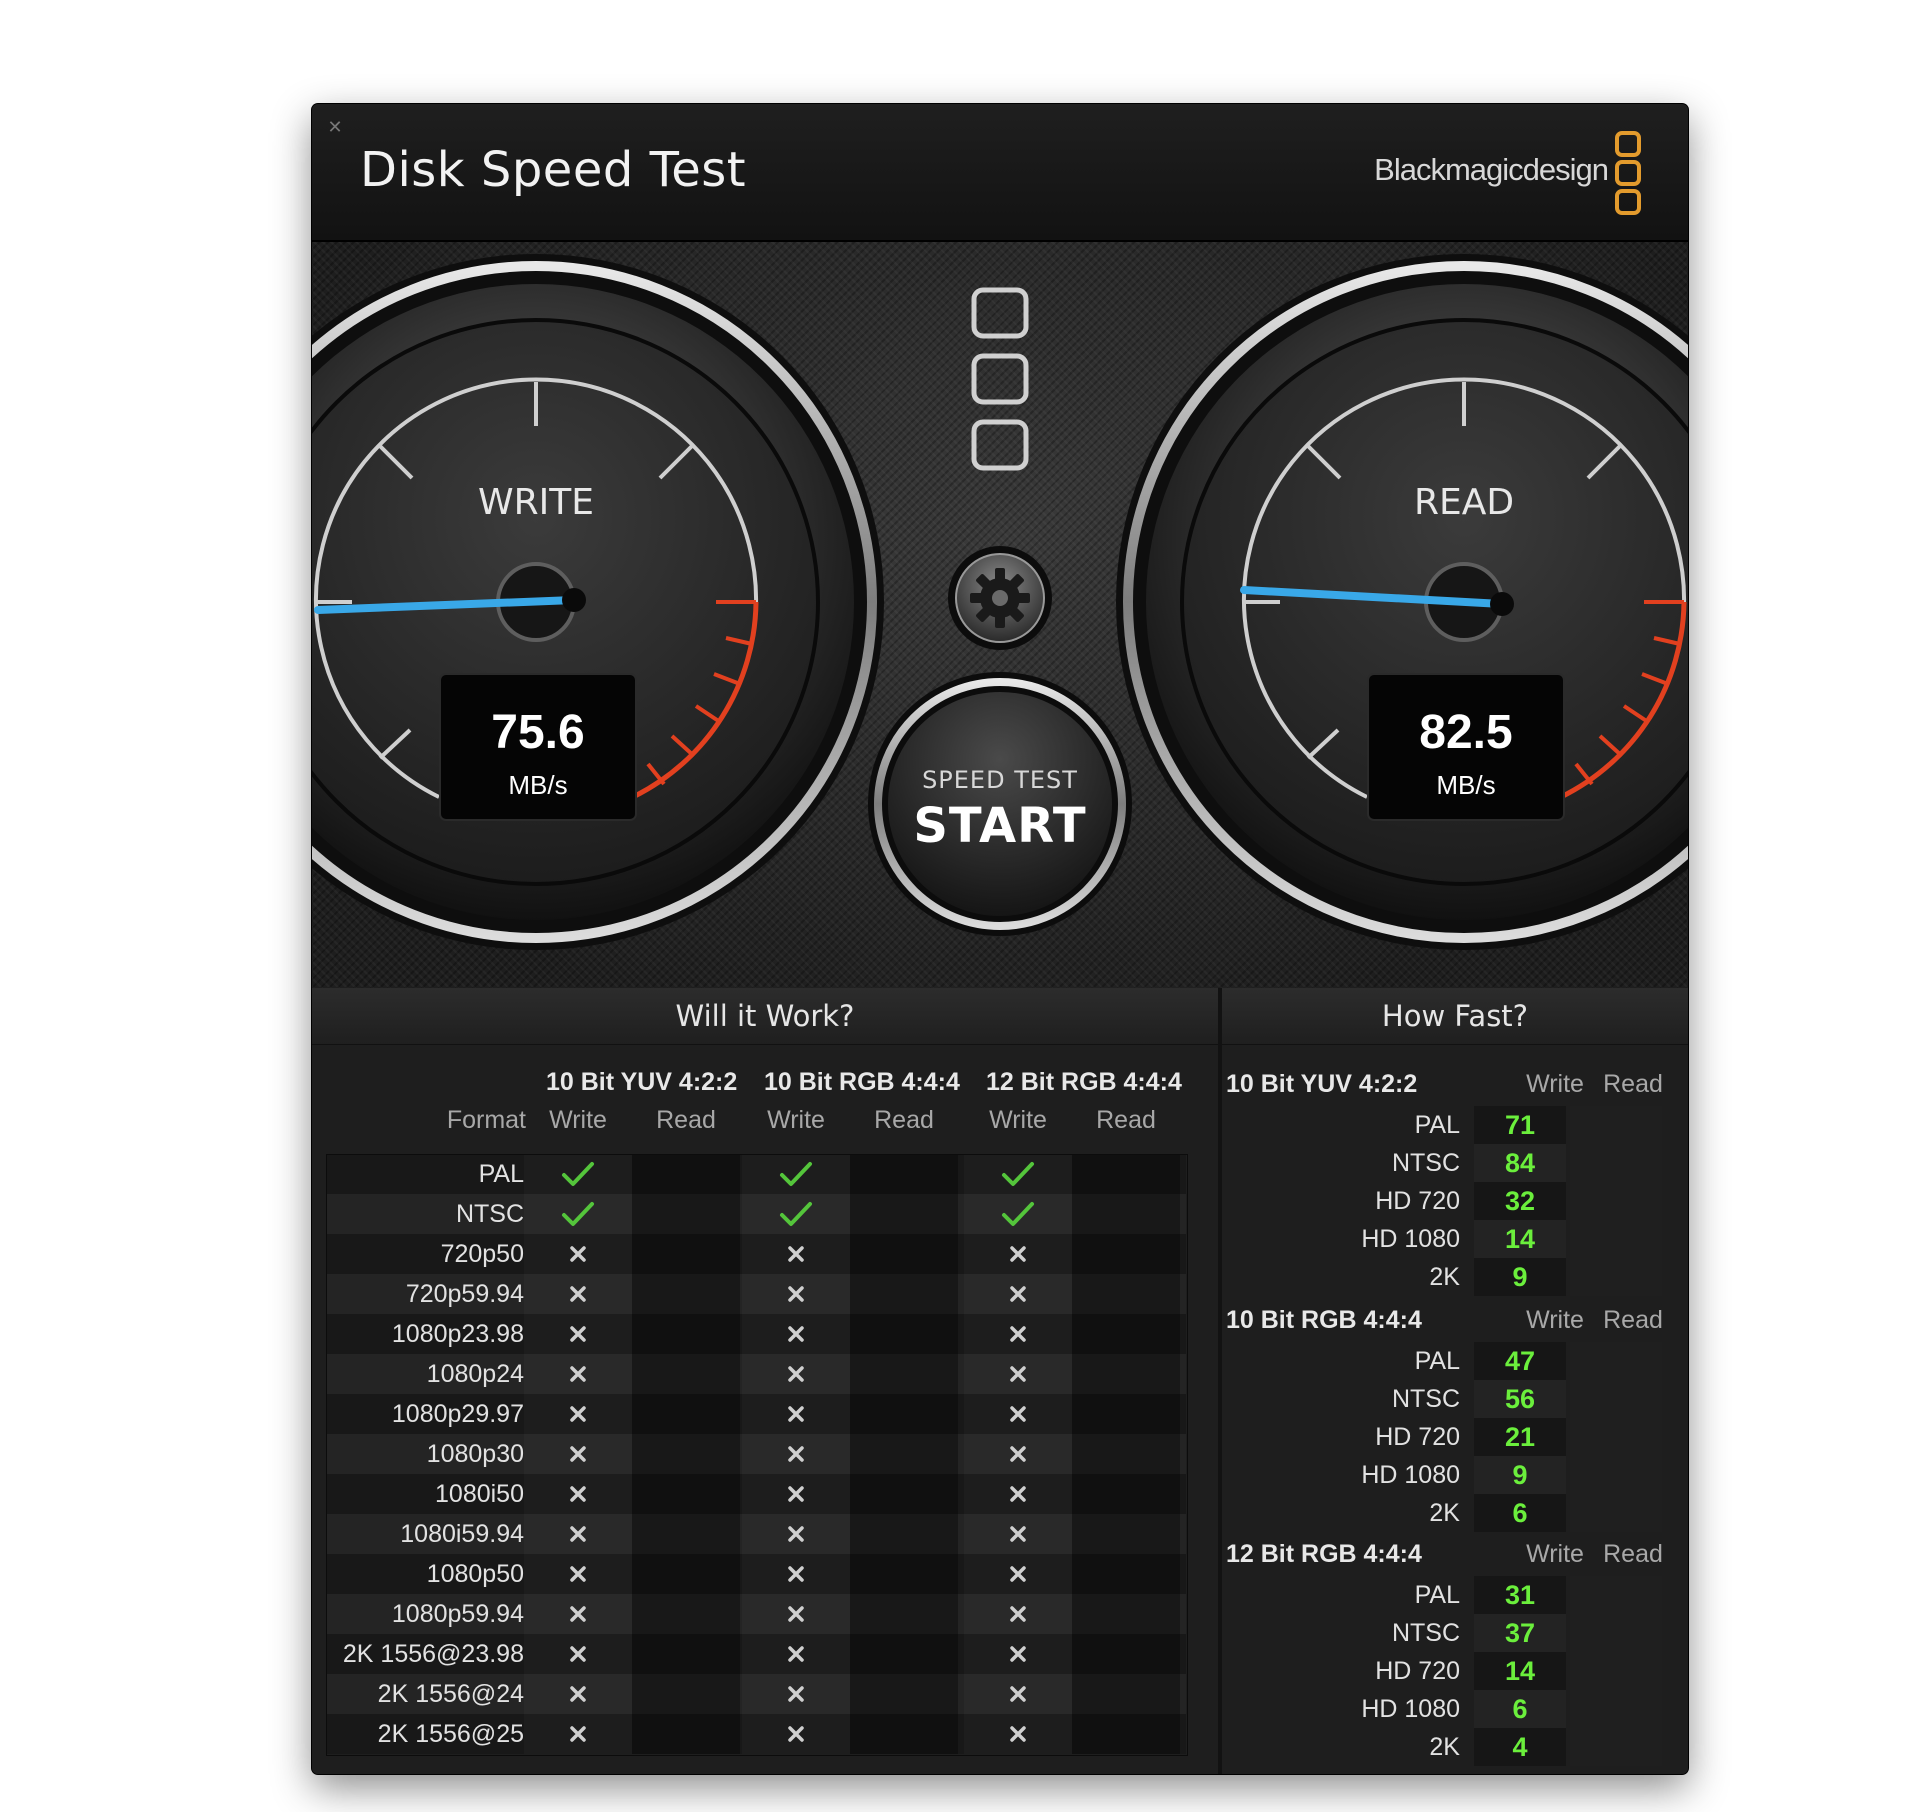 The width and height of the screenshot is (1906, 1812). I want to click on table-row: 1080p50, so click(756, 1574).